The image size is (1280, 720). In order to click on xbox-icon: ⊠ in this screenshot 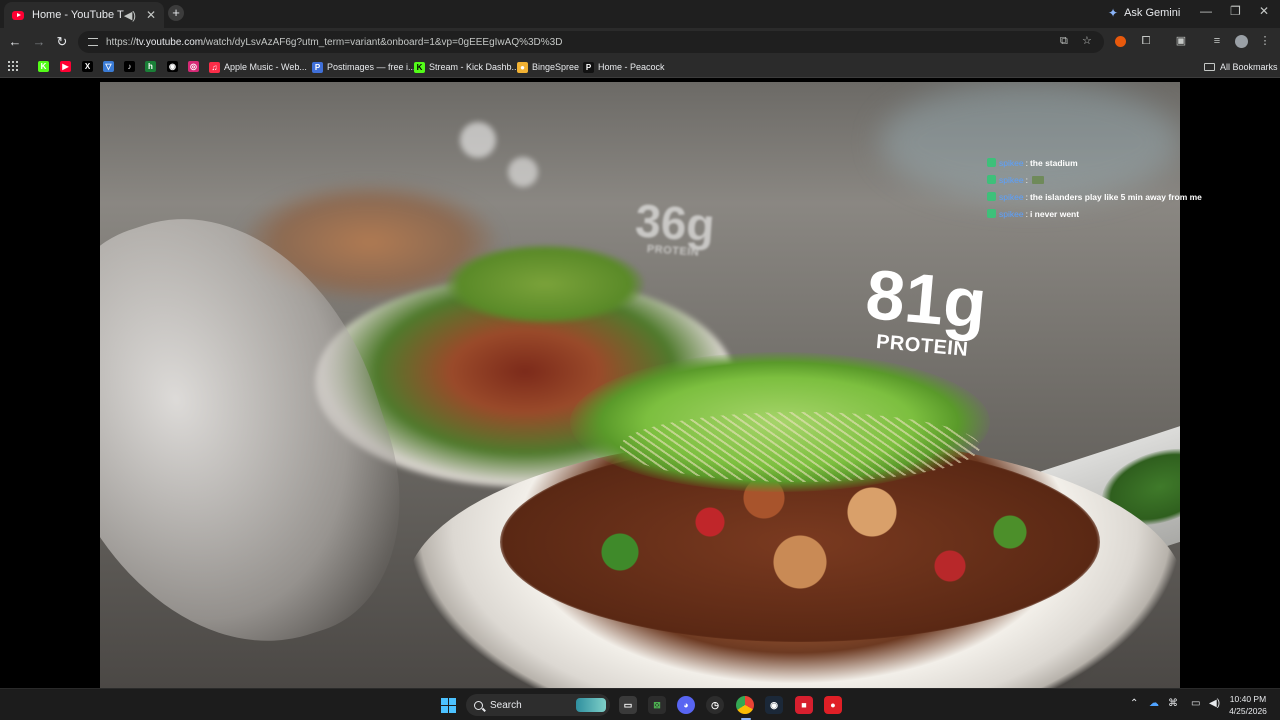, I will do `click(657, 705)`.